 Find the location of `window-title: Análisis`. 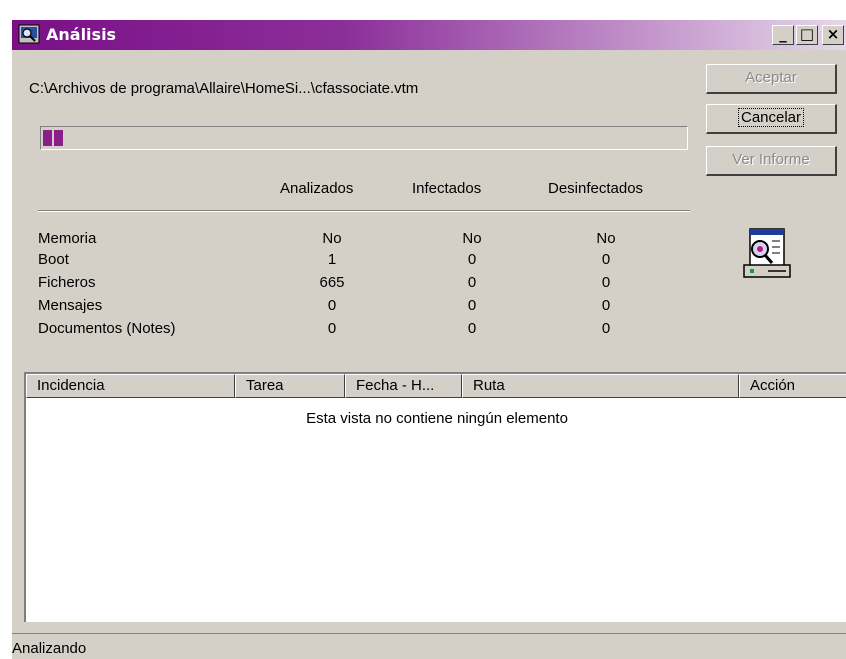

window-title: Análisis is located at coordinates (81, 34).